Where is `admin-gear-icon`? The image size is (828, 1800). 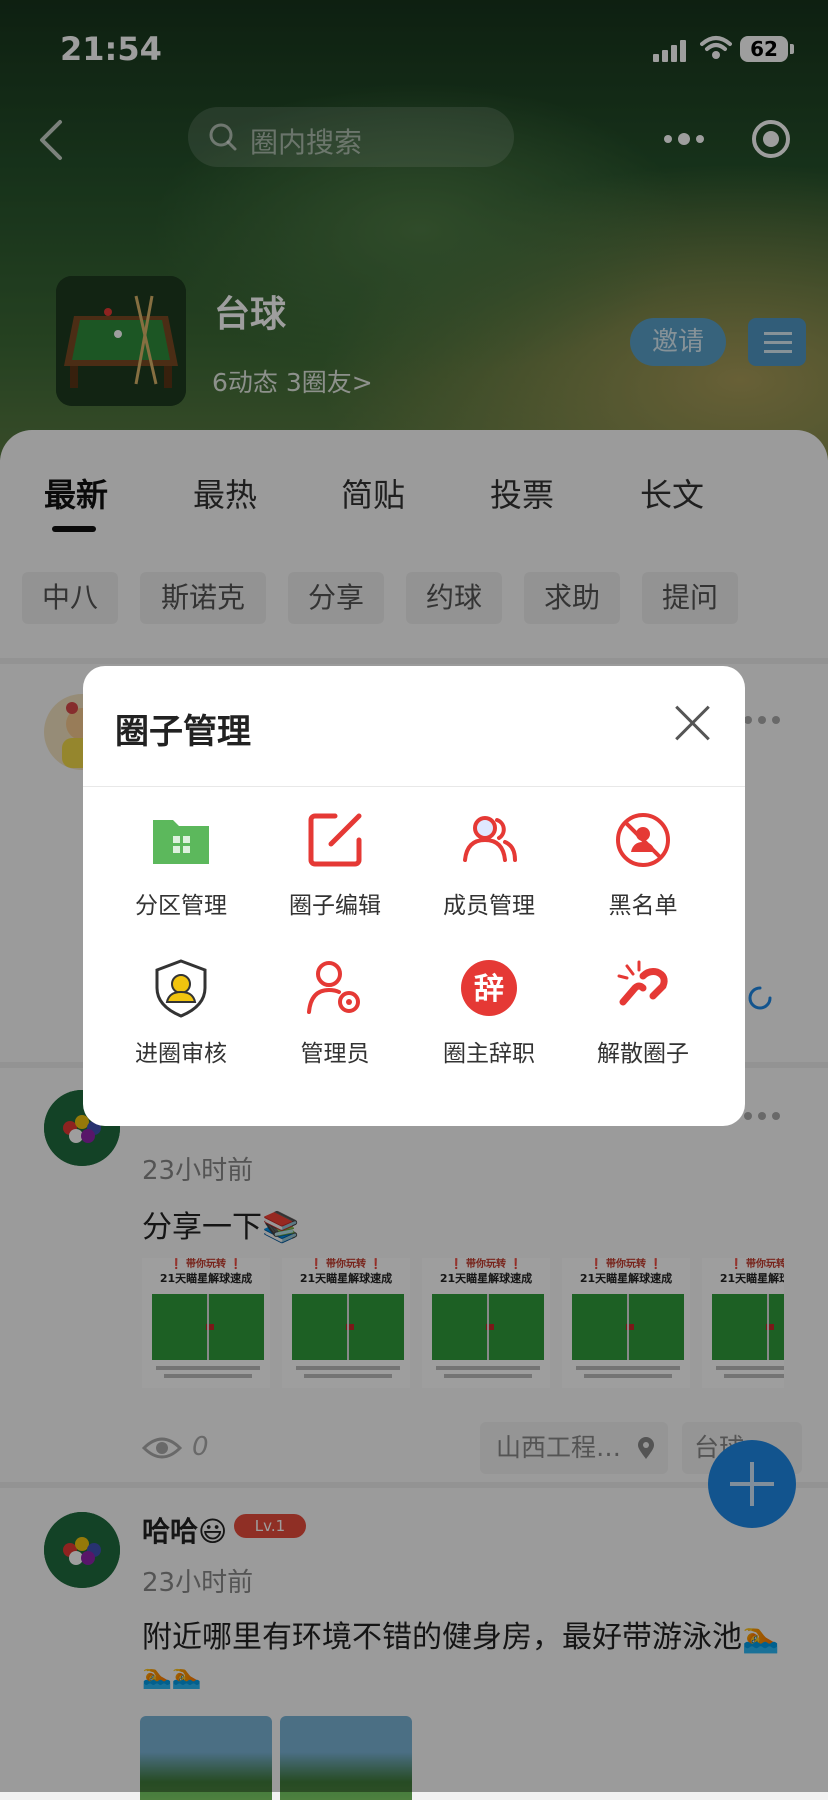
admin-gear-icon is located at coordinates (333, 987).